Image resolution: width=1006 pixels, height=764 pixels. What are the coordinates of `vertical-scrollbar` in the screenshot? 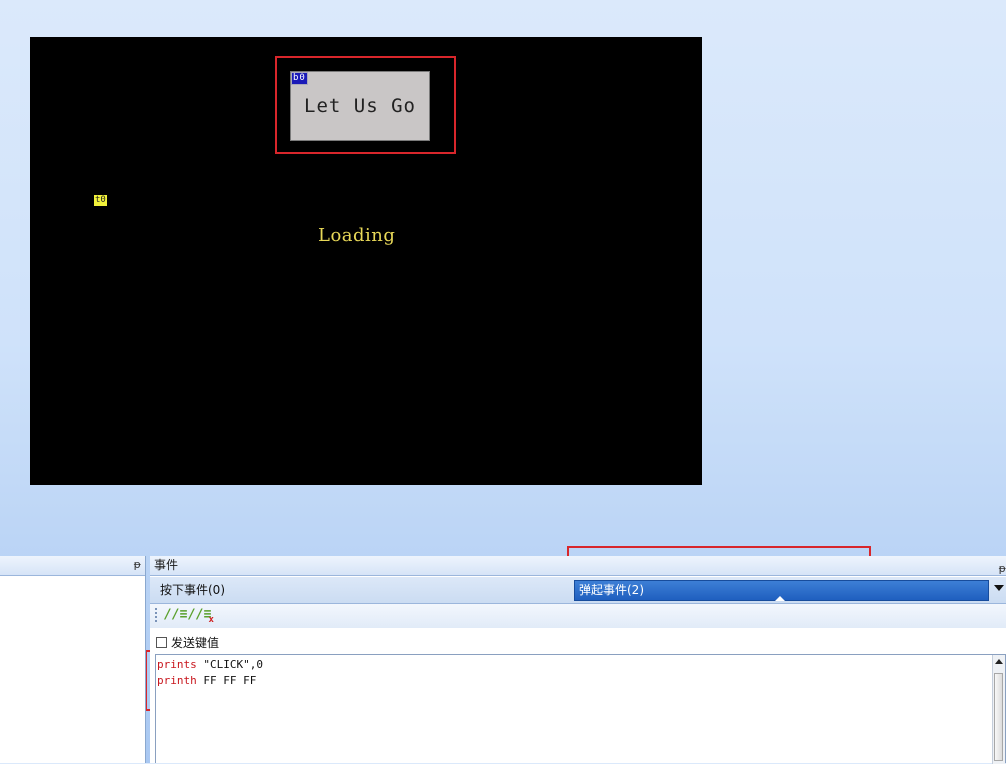 It's located at (998, 709).